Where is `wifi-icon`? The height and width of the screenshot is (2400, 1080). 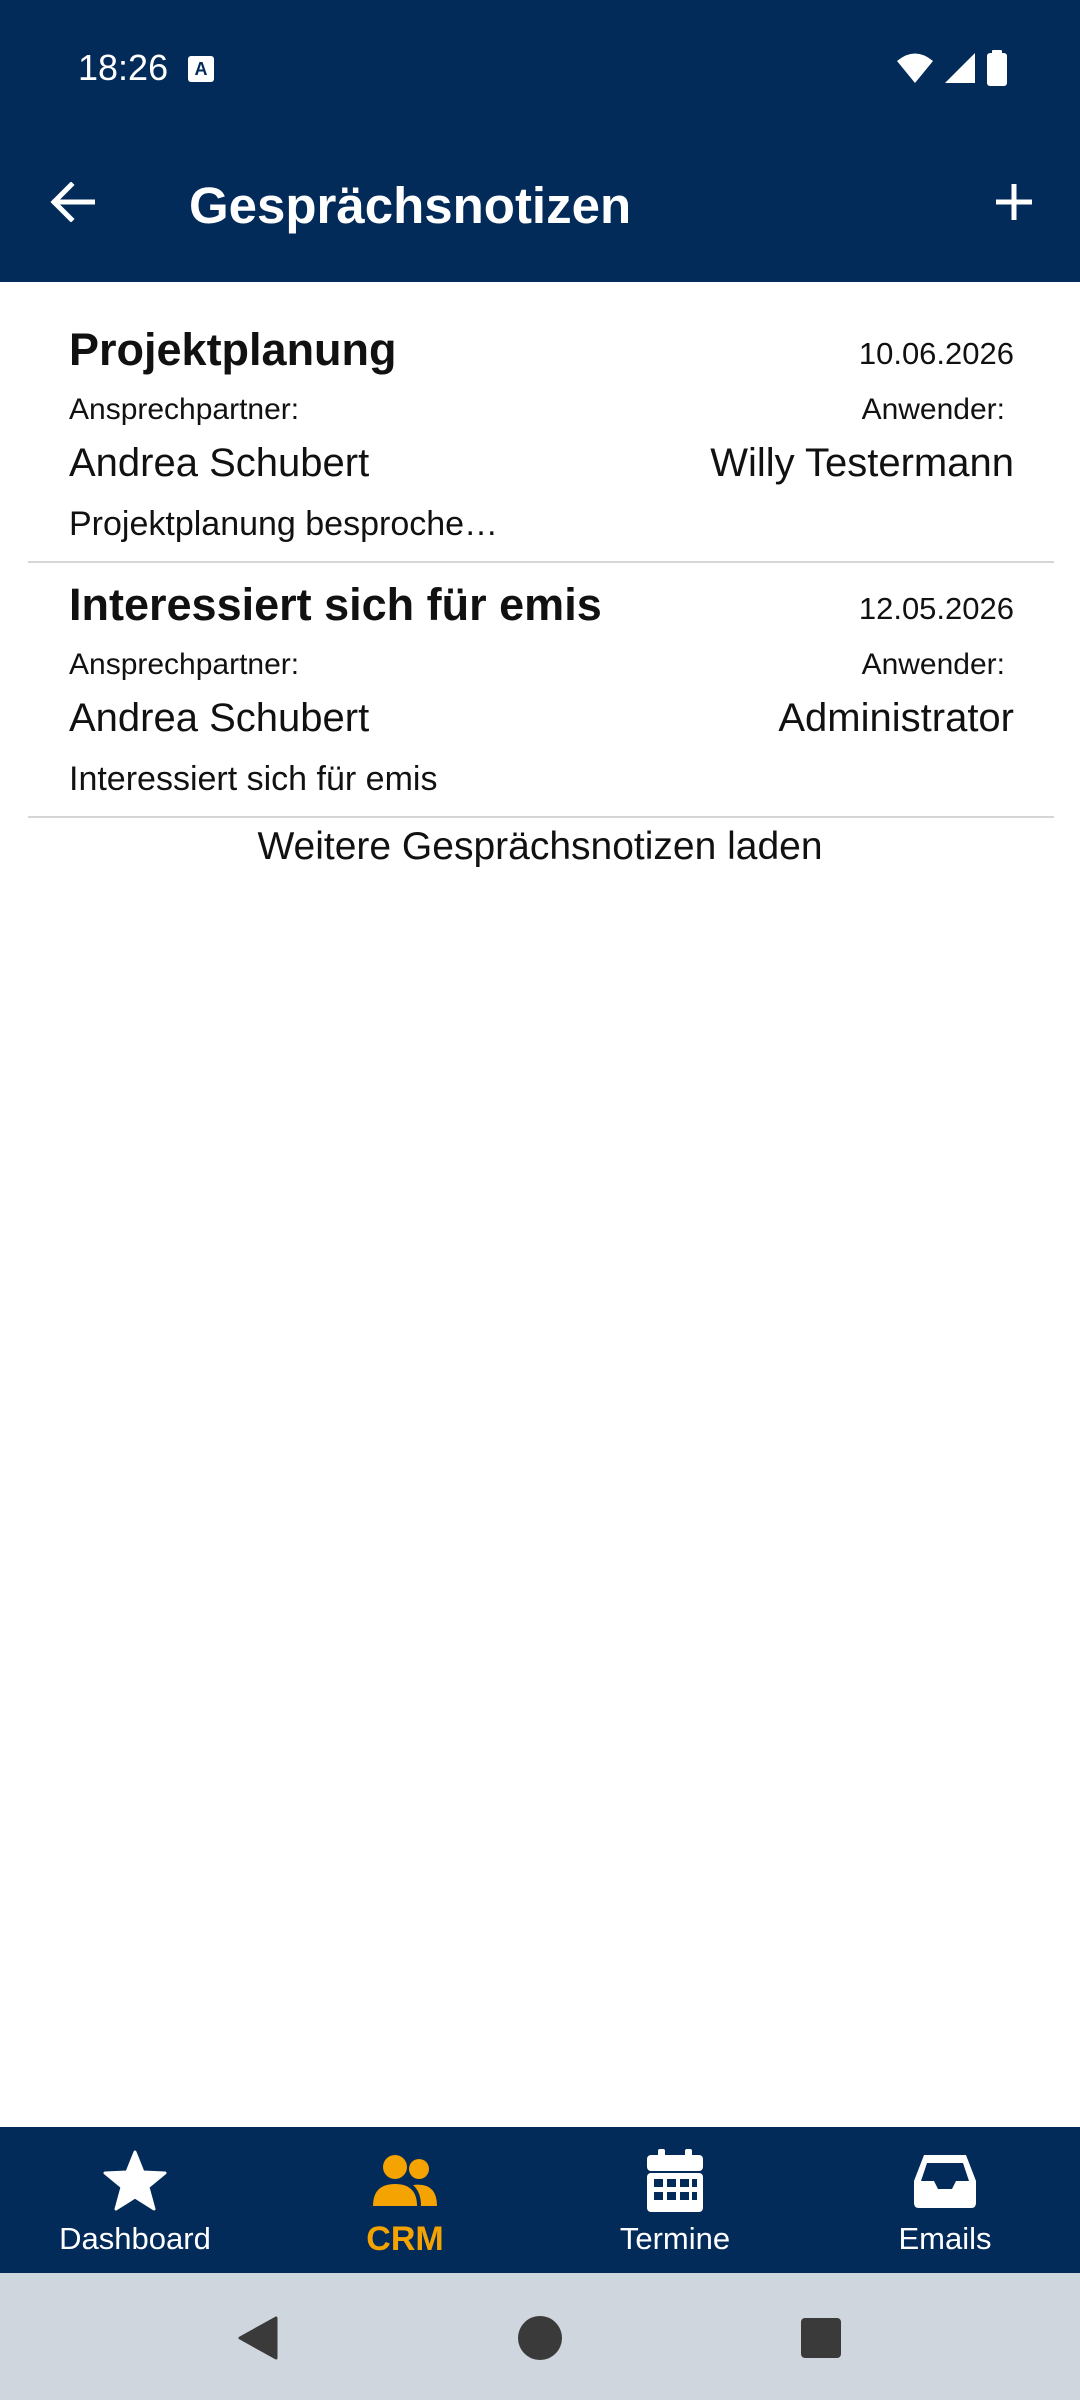 wifi-icon is located at coordinates (915, 68).